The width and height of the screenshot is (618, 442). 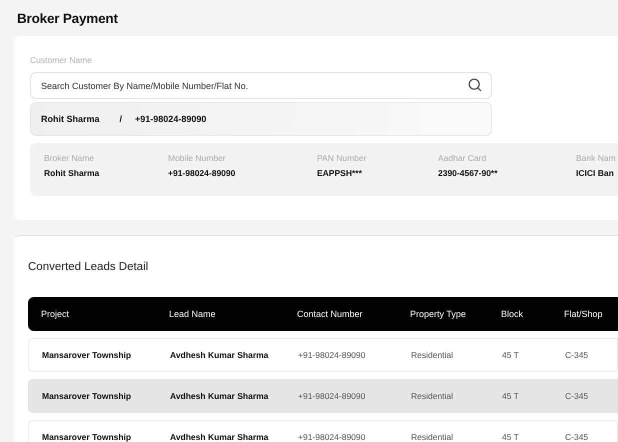 I want to click on column-header: Contact Number, so click(x=330, y=314).